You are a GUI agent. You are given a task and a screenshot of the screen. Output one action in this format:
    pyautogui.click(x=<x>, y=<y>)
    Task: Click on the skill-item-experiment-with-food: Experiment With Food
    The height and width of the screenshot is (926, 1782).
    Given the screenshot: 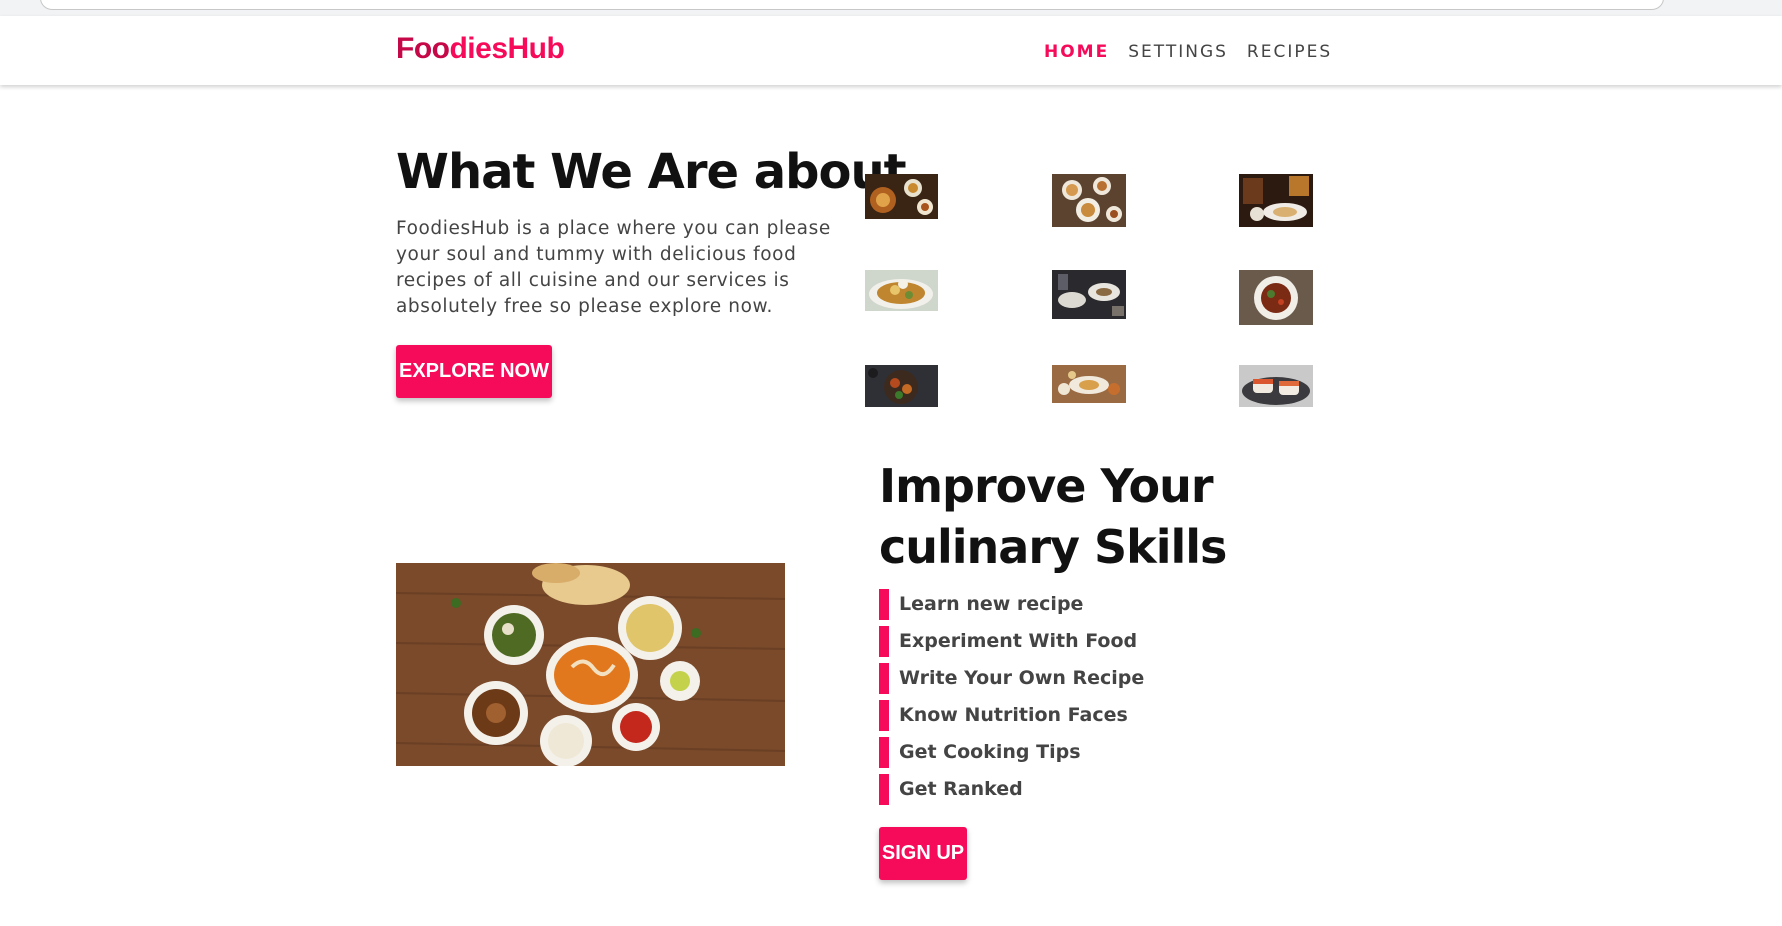 What is the action you would take?
    pyautogui.click(x=1011, y=641)
    